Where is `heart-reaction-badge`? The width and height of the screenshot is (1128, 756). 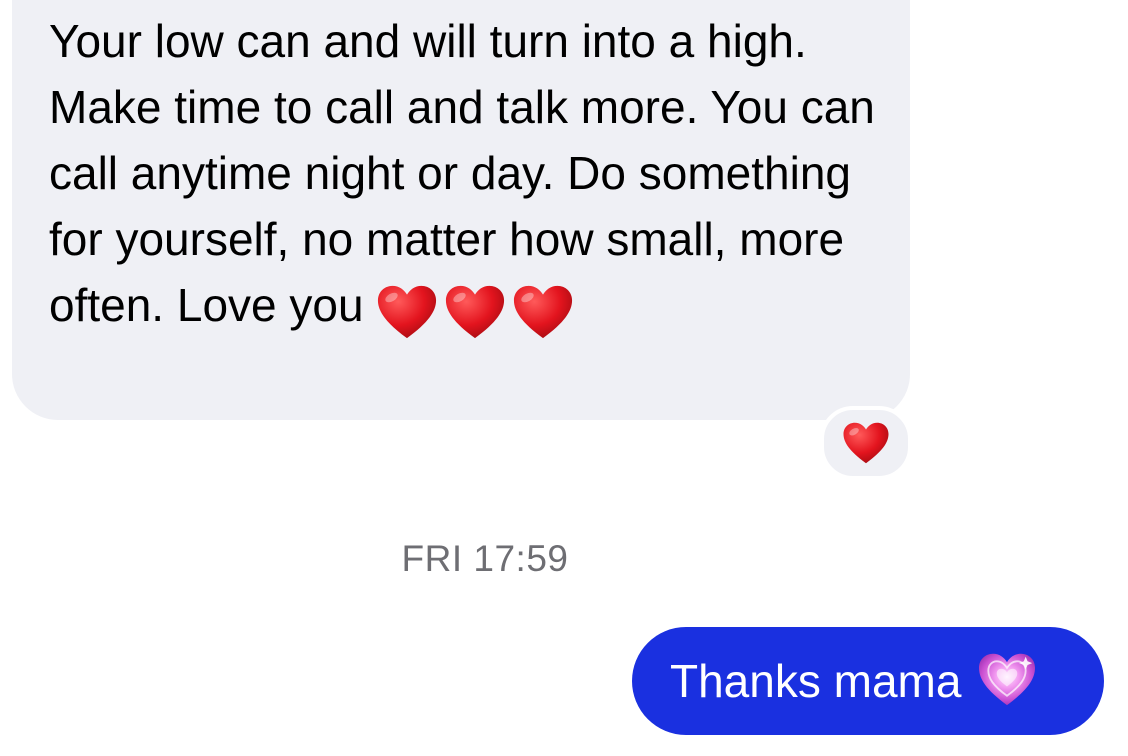
heart-reaction-badge is located at coordinates (866, 443).